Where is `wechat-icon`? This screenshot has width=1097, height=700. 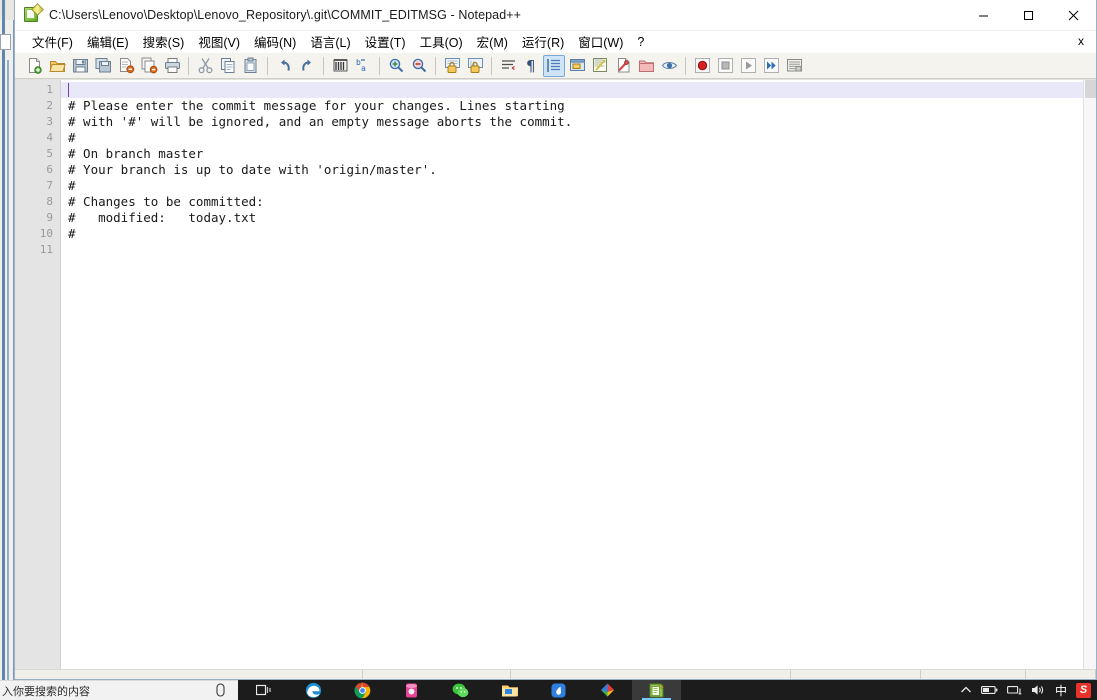 wechat-icon is located at coordinates (460, 690).